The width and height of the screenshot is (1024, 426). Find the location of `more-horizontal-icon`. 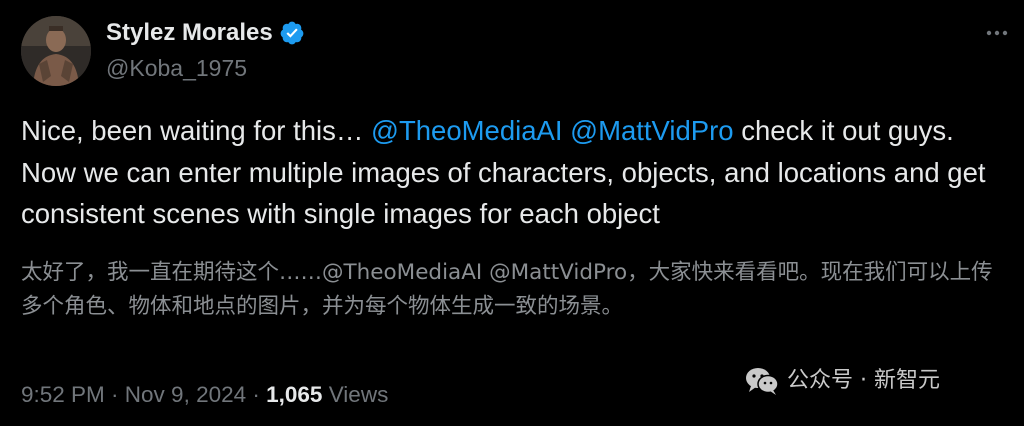

more-horizontal-icon is located at coordinates (997, 33).